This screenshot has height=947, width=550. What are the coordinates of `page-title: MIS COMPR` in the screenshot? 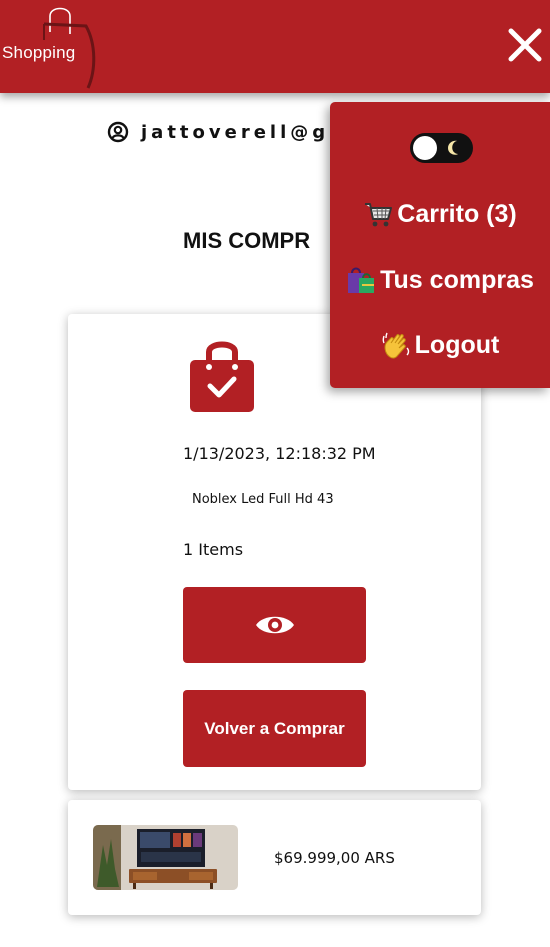 It's located at (247, 240).